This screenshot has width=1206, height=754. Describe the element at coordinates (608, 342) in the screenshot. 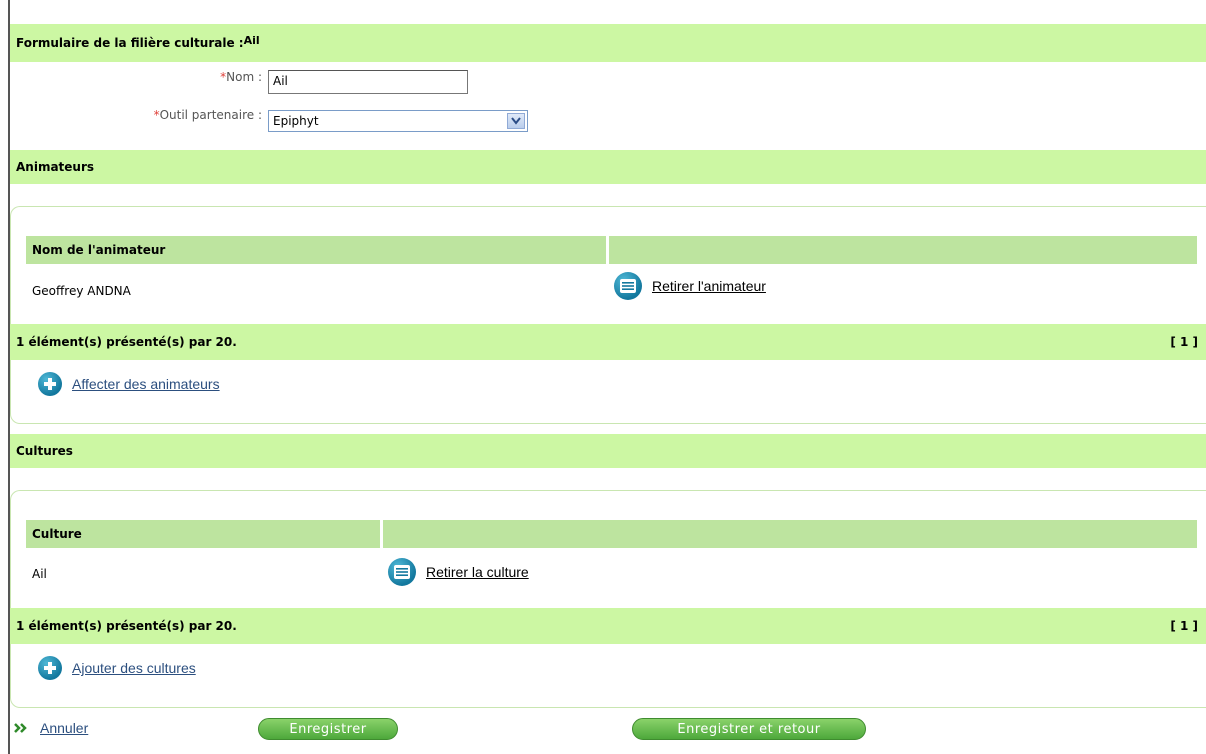

I see `animateurs-summary-bar: 1 élément(s) présenté(s) par 20. [ 1 ]` at that location.